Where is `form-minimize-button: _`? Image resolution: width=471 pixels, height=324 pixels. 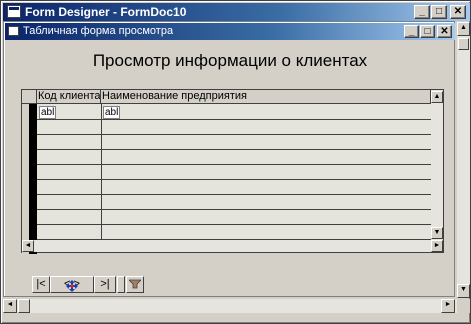 form-minimize-button: _ is located at coordinates (411, 31).